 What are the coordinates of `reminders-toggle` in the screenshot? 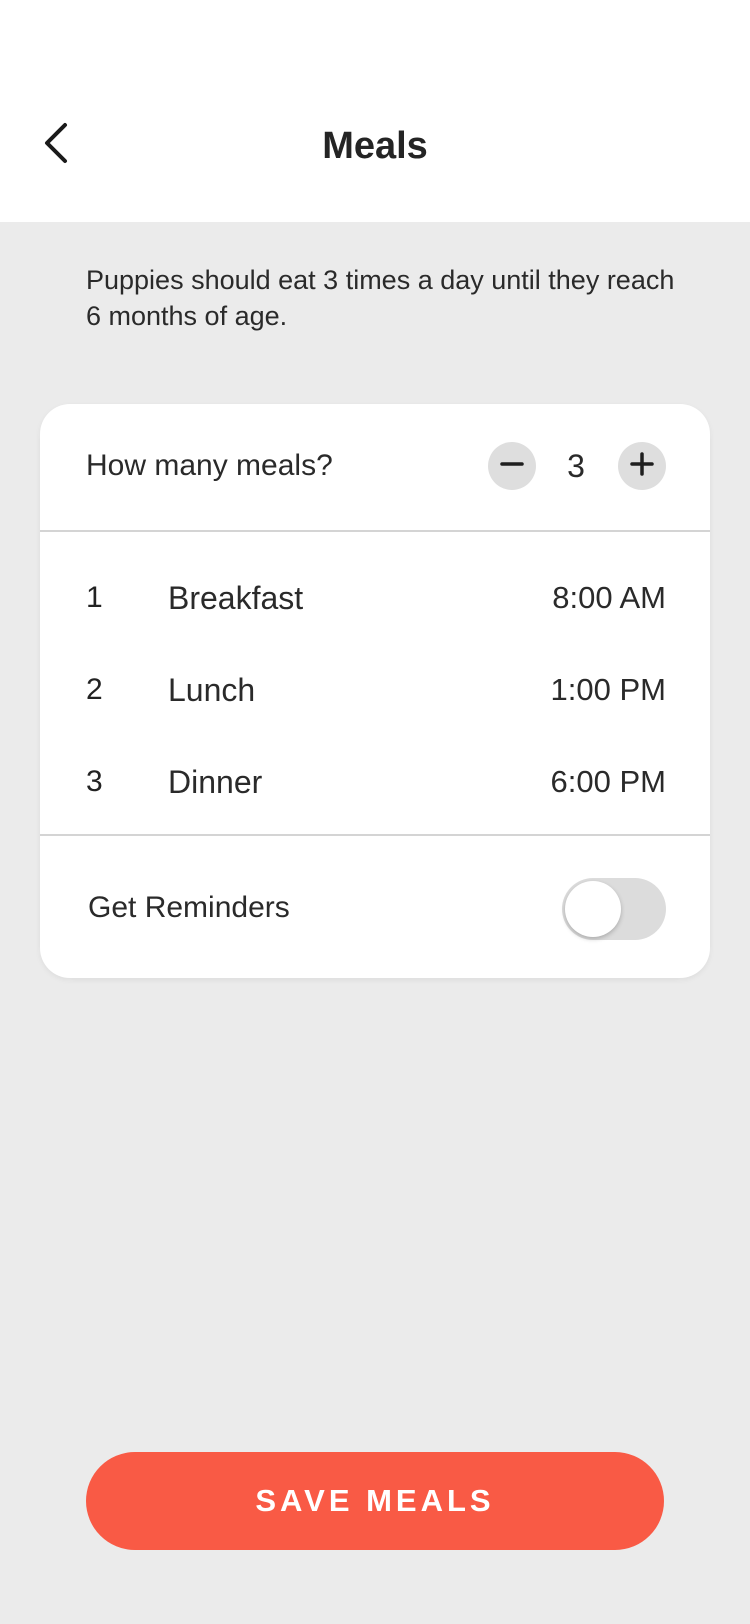 It's located at (614, 909).